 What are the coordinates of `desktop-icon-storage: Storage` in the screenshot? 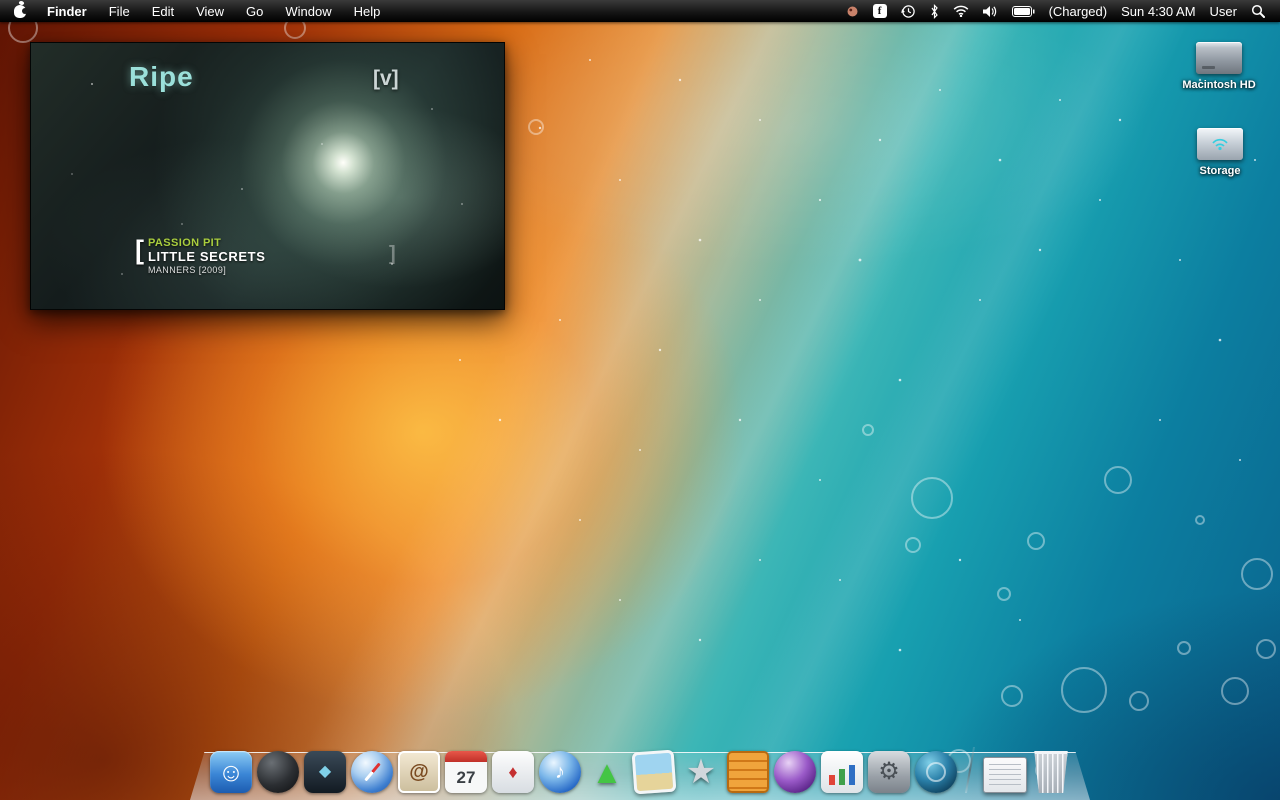 It's located at (1220, 152).